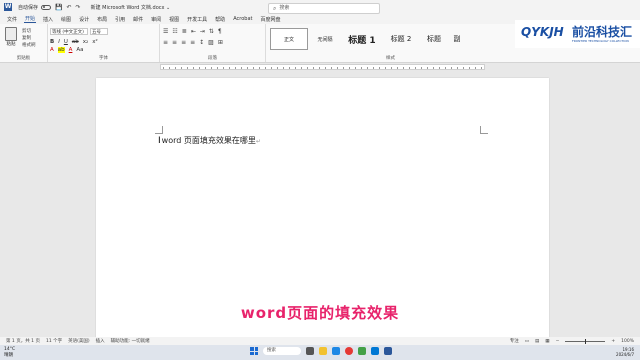  Describe the element at coordinates (270, 19) in the screenshot. I see `tab-baidu-netdisk: 百度网盘` at that location.